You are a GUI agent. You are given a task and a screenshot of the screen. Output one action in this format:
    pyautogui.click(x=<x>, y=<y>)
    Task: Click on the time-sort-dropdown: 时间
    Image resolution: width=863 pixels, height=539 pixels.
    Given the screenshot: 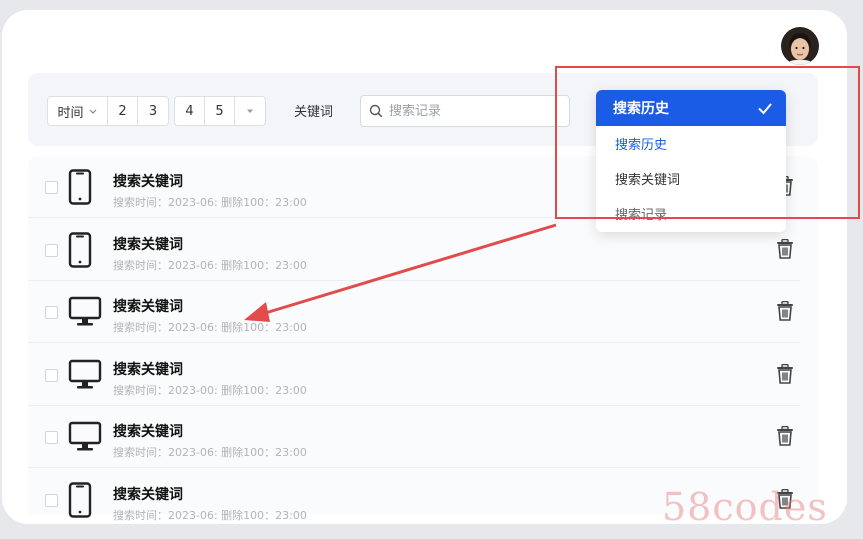 What is the action you would take?
    pyautogui.click(x=78, y=111)
    